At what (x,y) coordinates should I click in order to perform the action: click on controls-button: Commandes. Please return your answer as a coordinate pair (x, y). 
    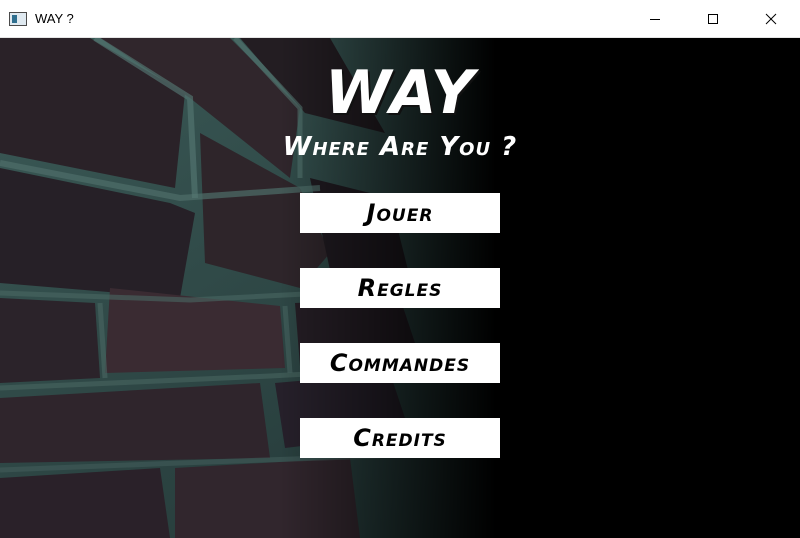
    Looking at the image, I should click on (400, 363).